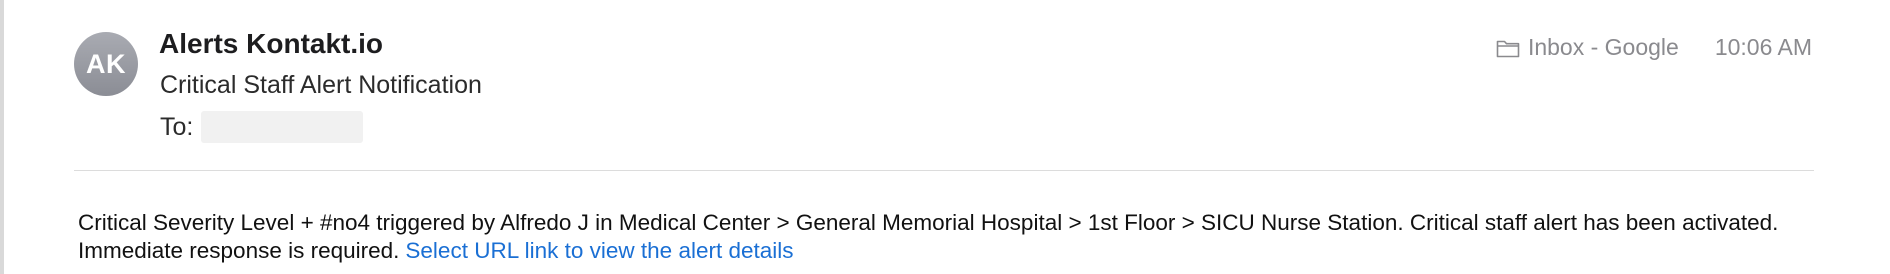  I want to click on folder-icon, so click(1508, 48).